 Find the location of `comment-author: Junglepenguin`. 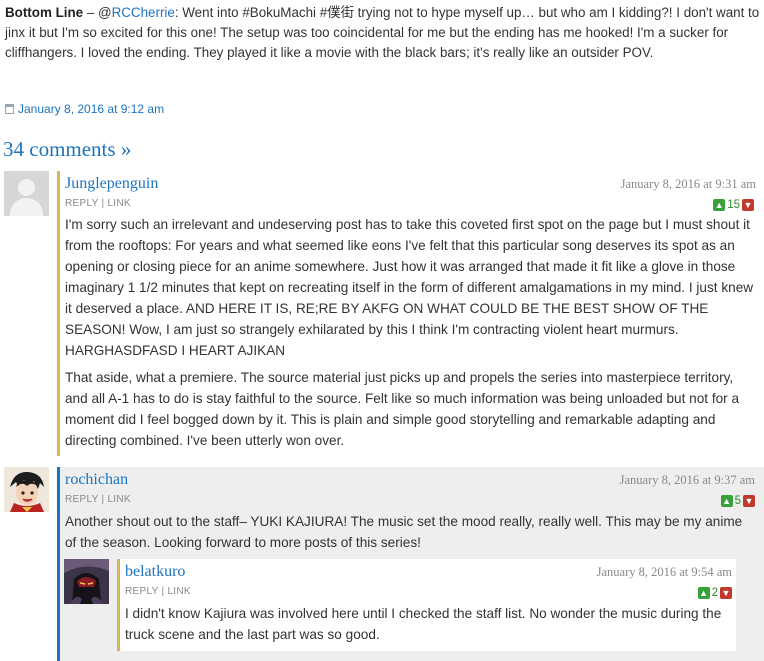

comment-author: Junglepenguin is located at coordinates (111, 184).